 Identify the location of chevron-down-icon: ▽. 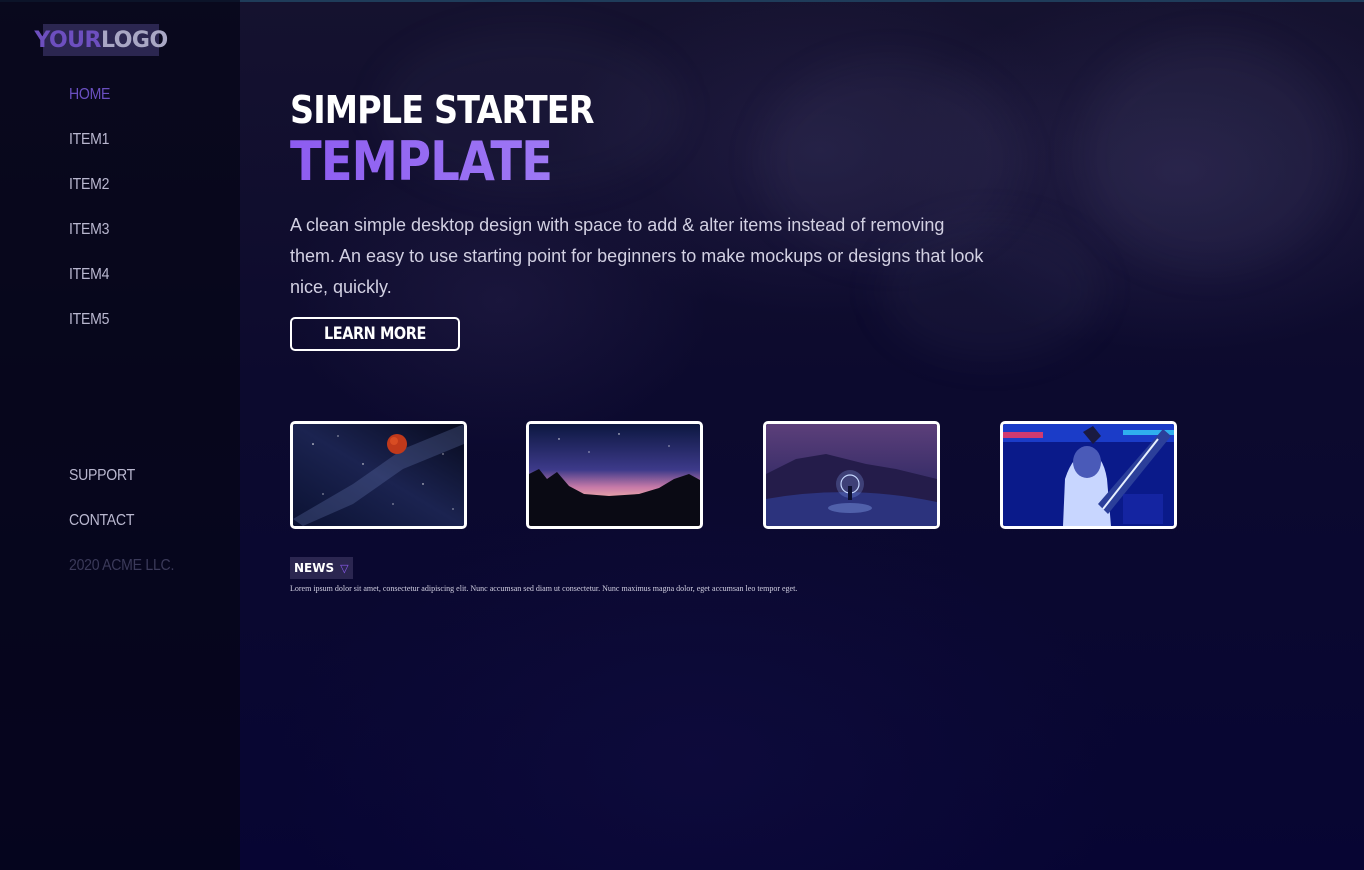
(344, 568).